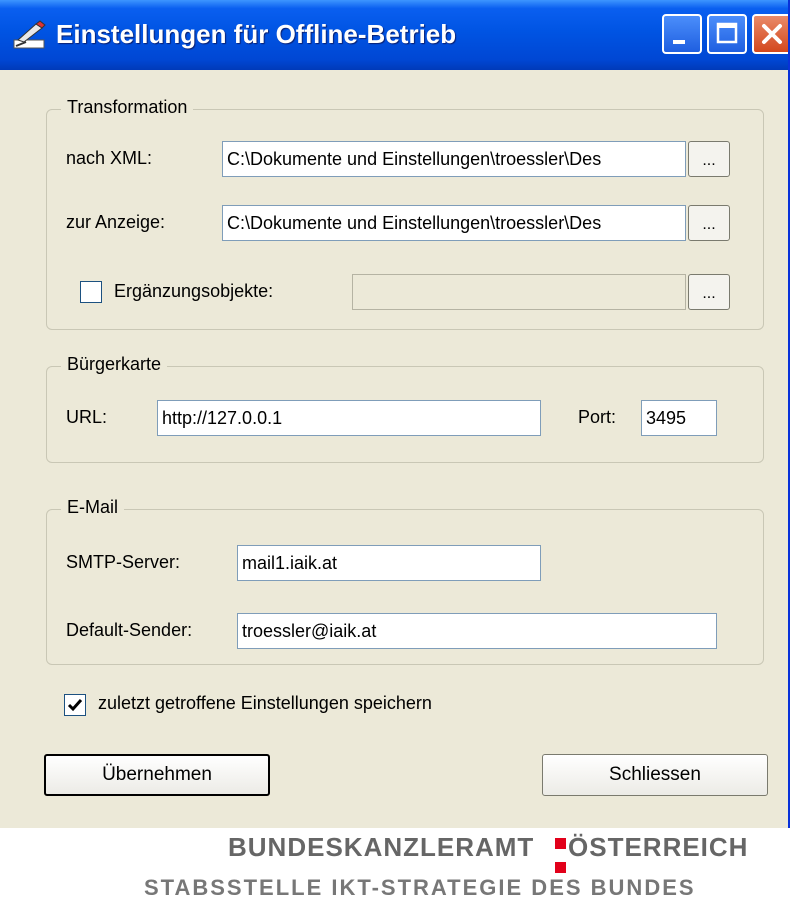  What do you see at coordinates (116, 222) in the screenshot?
I see `zur-anzeige-label: zur Anzeige:` at bounding box center [116, 222].